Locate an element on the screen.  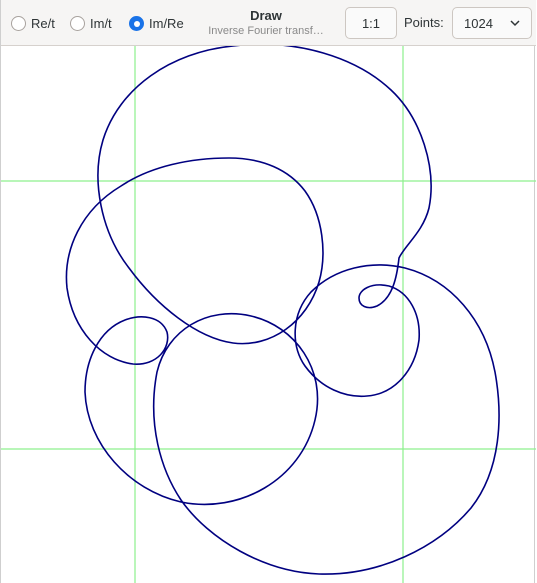
mode-radio-im-t: Im/t is located at coordinates (91, 23).